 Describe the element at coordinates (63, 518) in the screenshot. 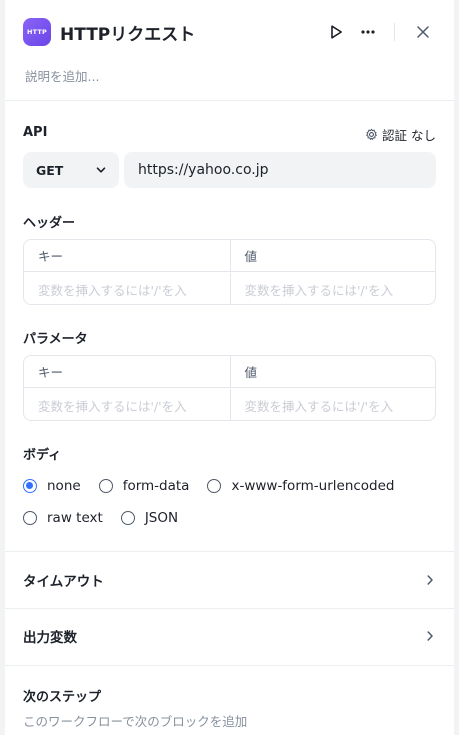

I see `radio-raw-text: raw text` at that location.